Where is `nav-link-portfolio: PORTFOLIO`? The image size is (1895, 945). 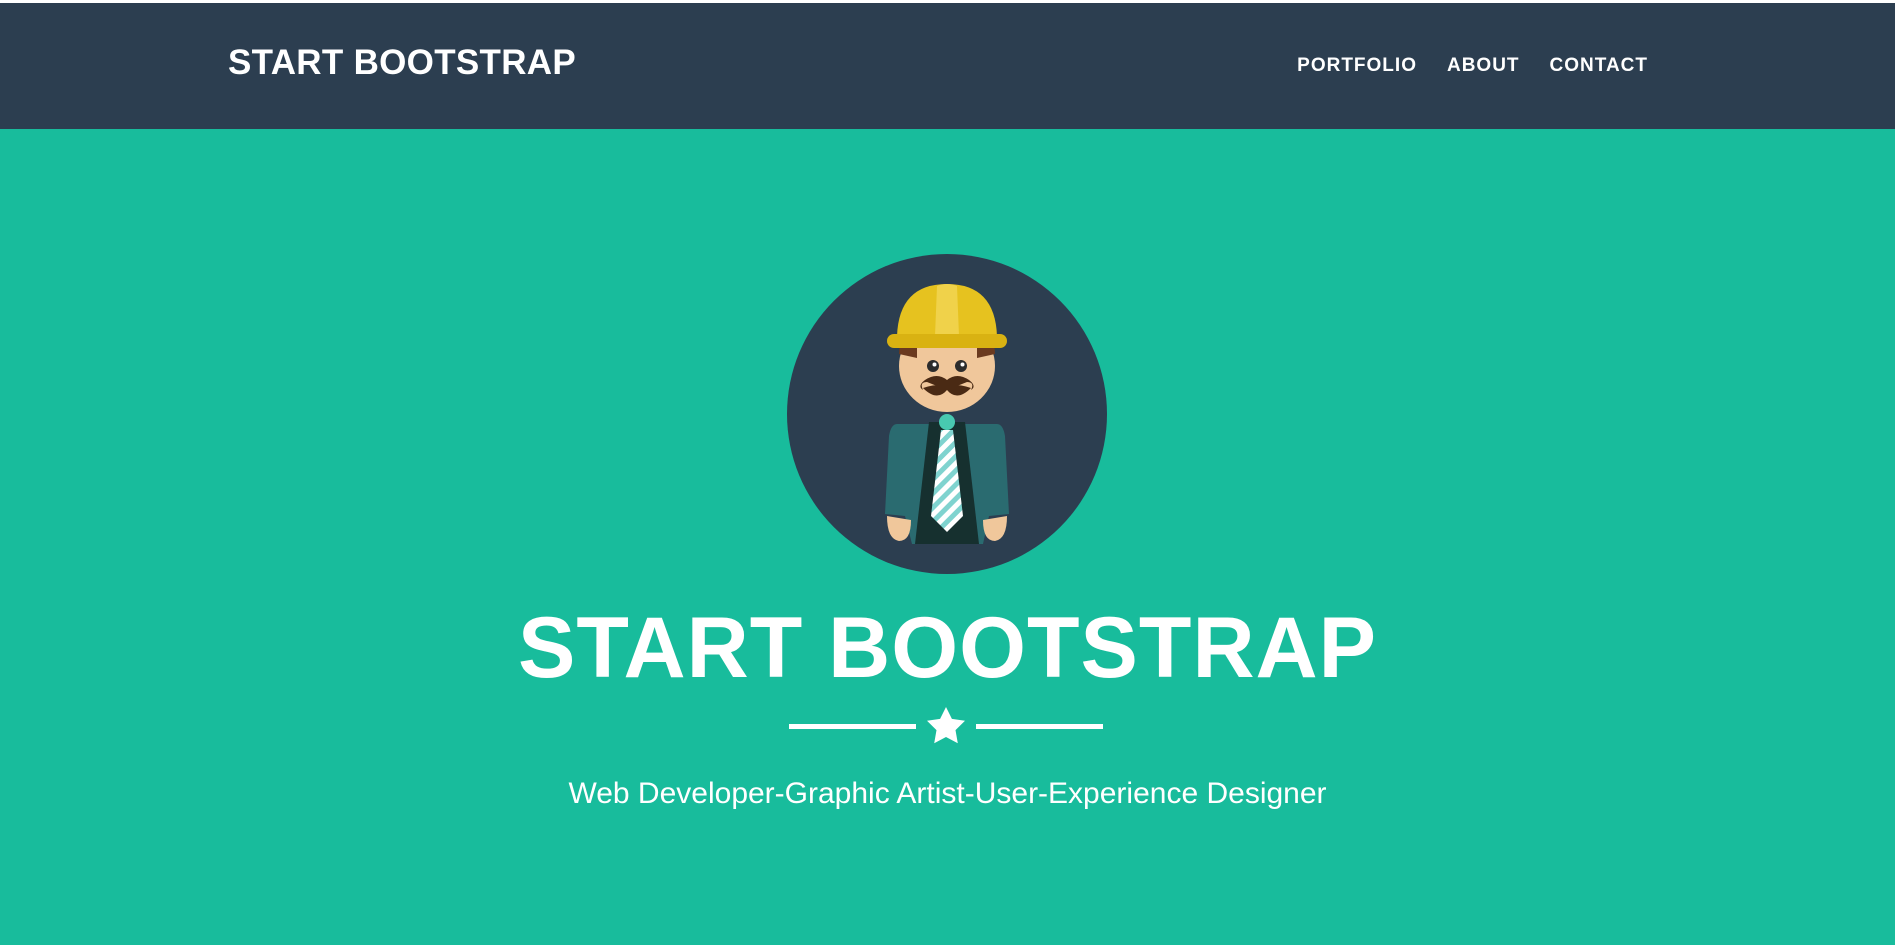 nav-link-portfolio: PORTFOLIO is located at coordinates (1357, 66).